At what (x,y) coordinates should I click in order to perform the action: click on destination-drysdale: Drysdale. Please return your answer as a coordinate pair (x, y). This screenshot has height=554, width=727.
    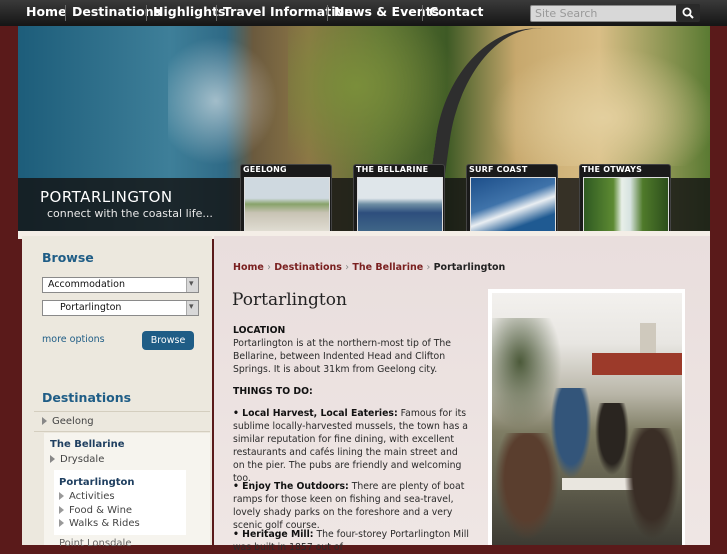
    Looking at the image, I should click on (77, 459).